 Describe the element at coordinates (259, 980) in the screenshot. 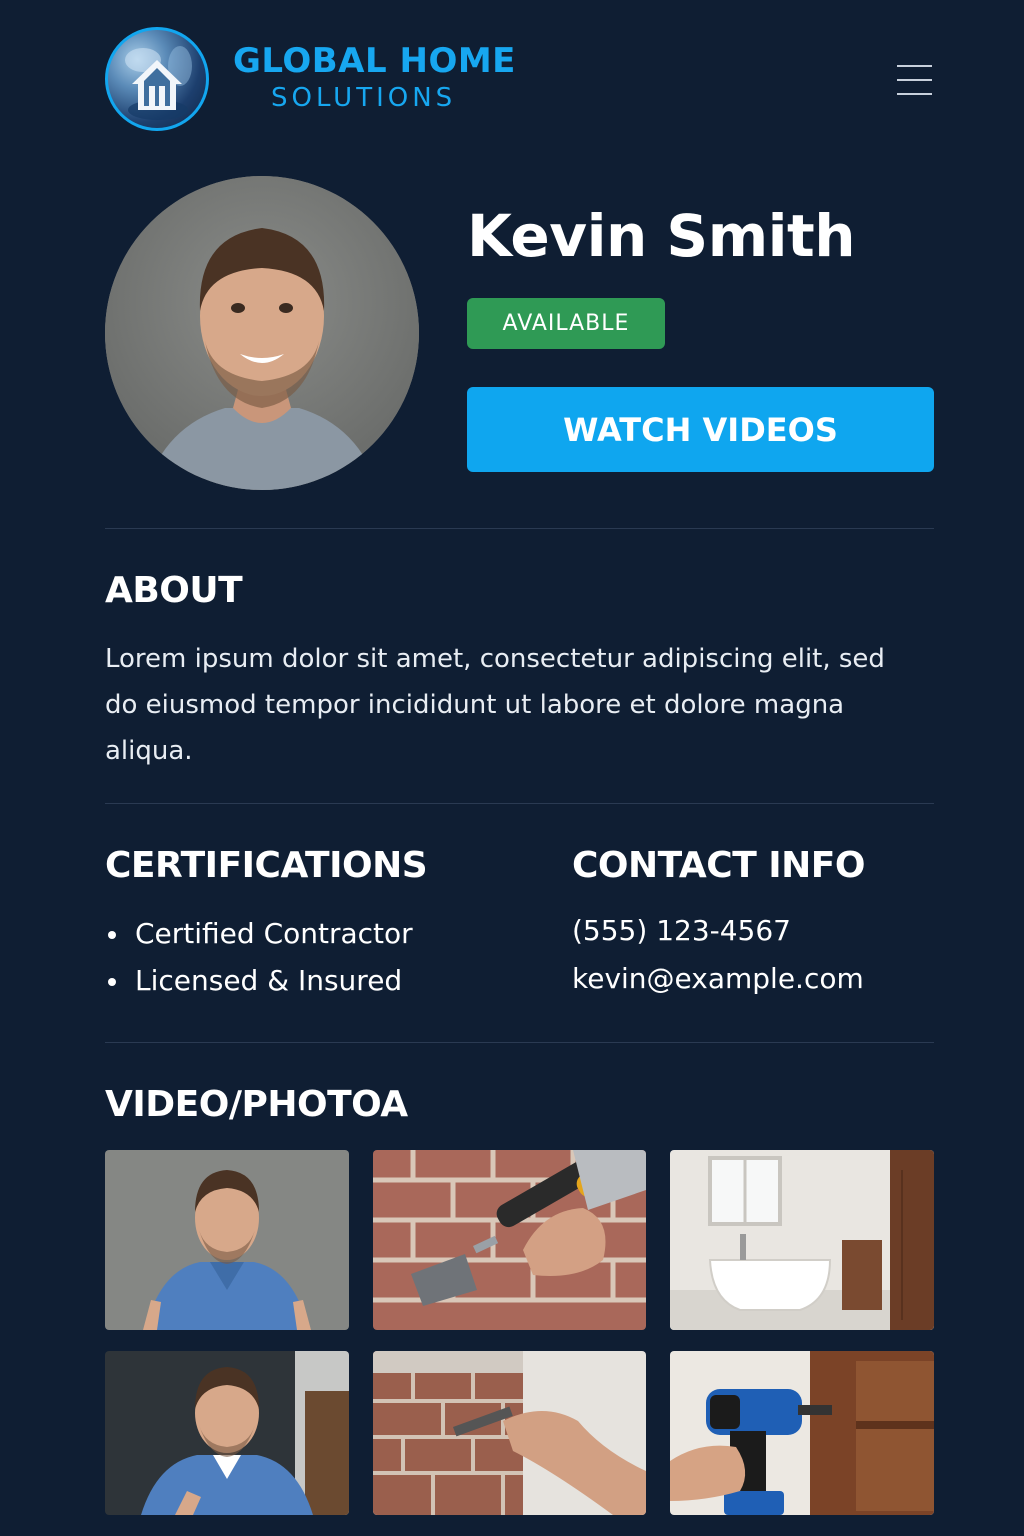

I see `list-item: Licensed & Insured` at that location.